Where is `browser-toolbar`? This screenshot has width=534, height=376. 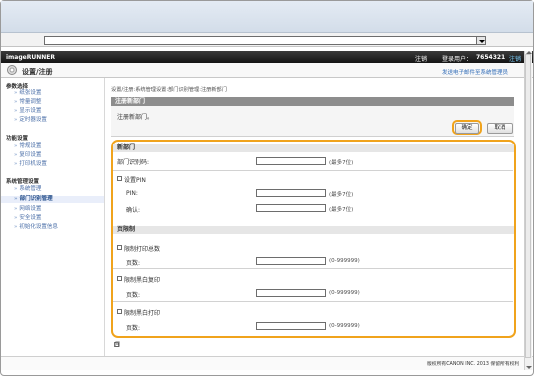 browser-toolbar is located at coordinates (267, 17).